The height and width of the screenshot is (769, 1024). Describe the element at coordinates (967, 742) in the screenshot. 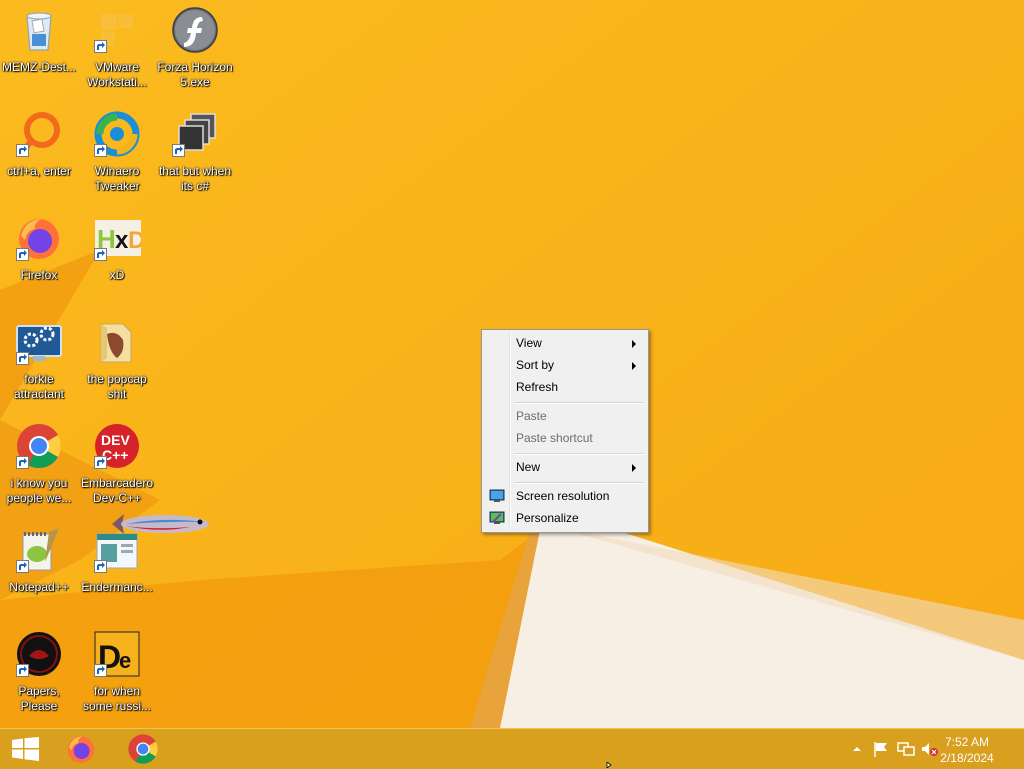

I see `clock-time: 7:52 AM` at that location.